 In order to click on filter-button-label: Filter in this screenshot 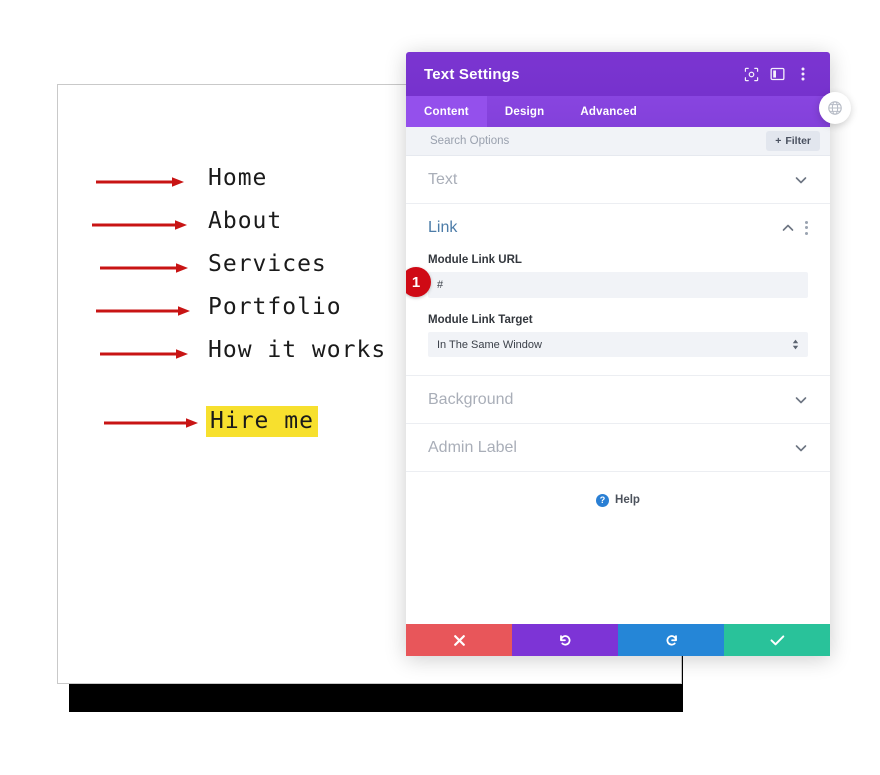, I will do `click(798, 141)`.